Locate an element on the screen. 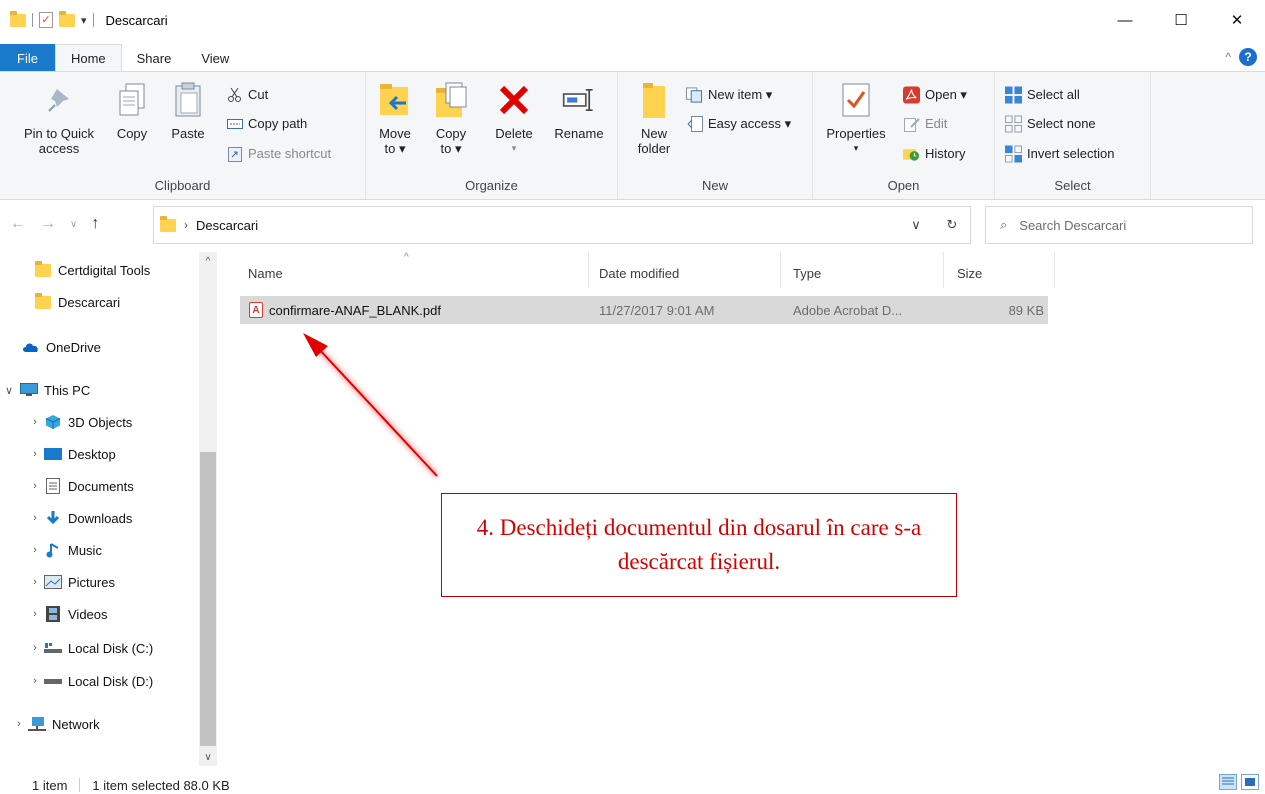  scissors-icon is located at coordinates (234, 94).